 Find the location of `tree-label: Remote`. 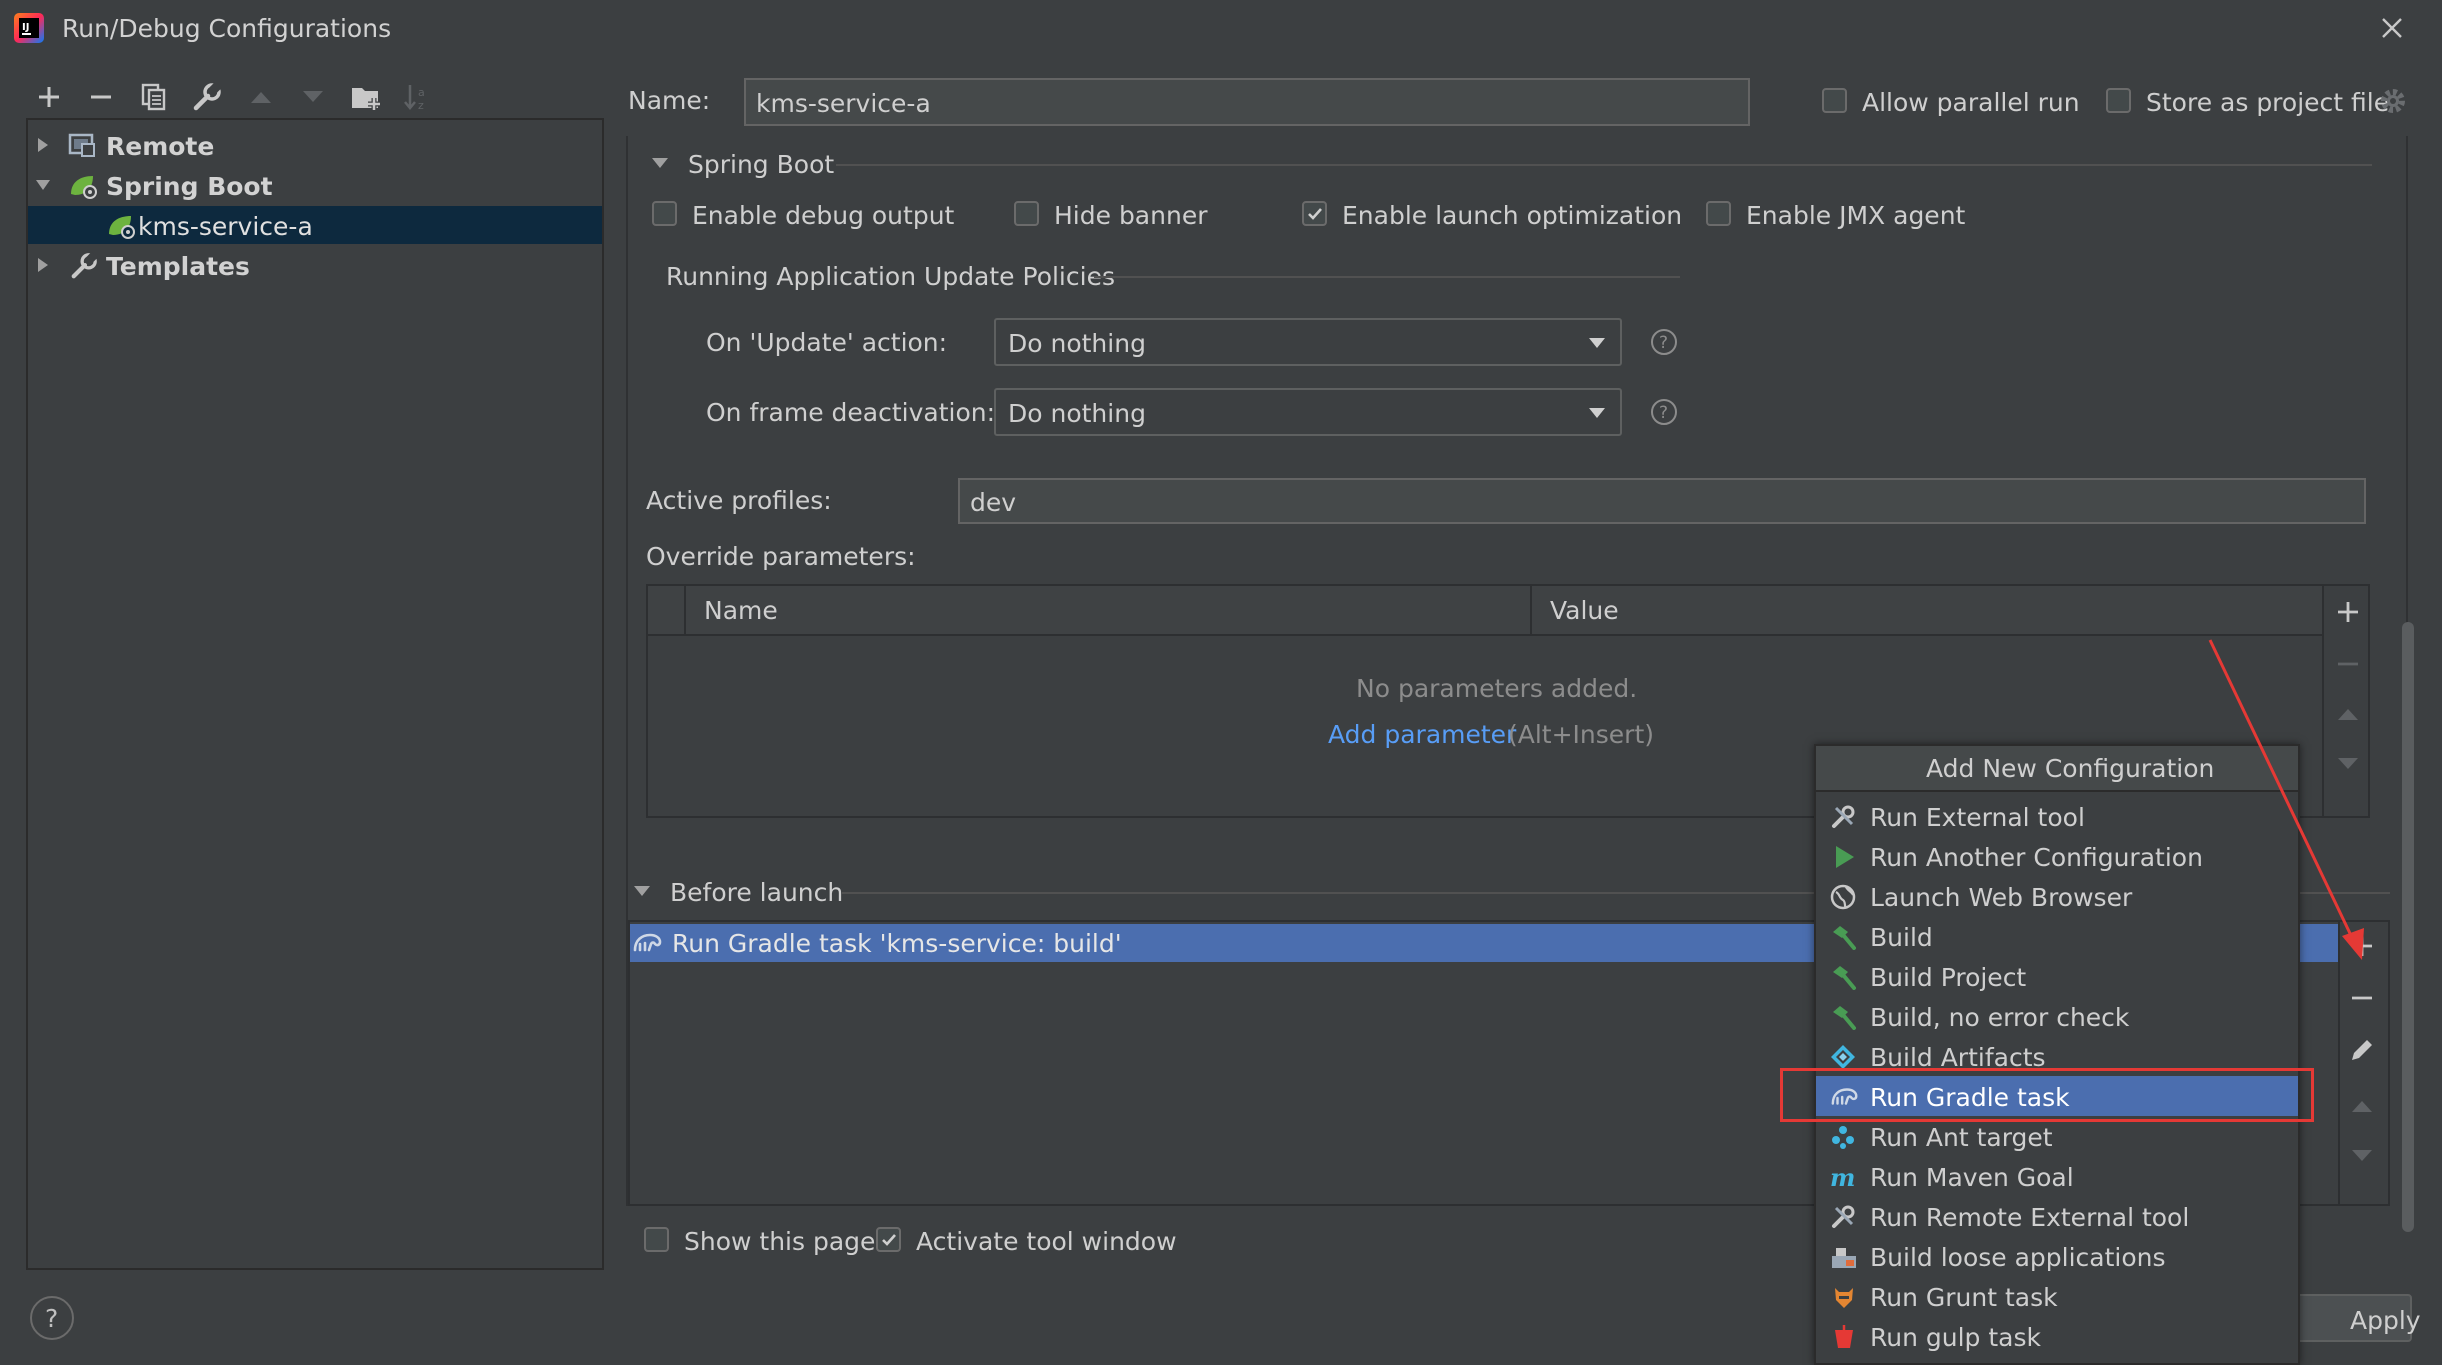

tree-label: Remote is located at coordinates (160, 146).